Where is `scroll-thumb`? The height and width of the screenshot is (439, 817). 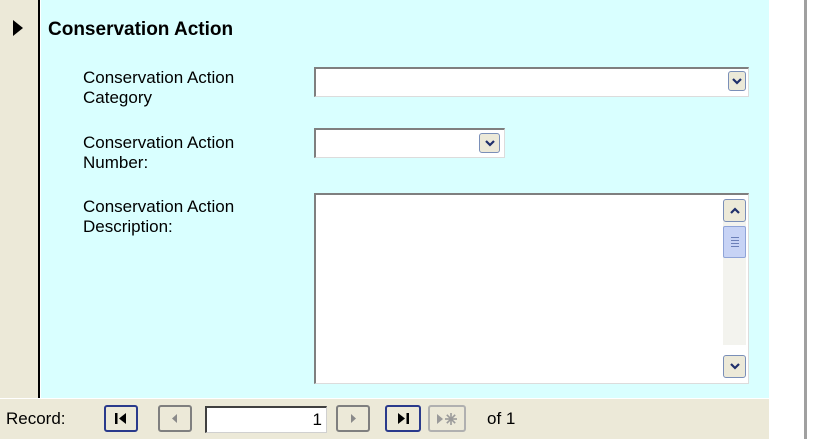 scroll-thumb is located at coordinates (734, 242).